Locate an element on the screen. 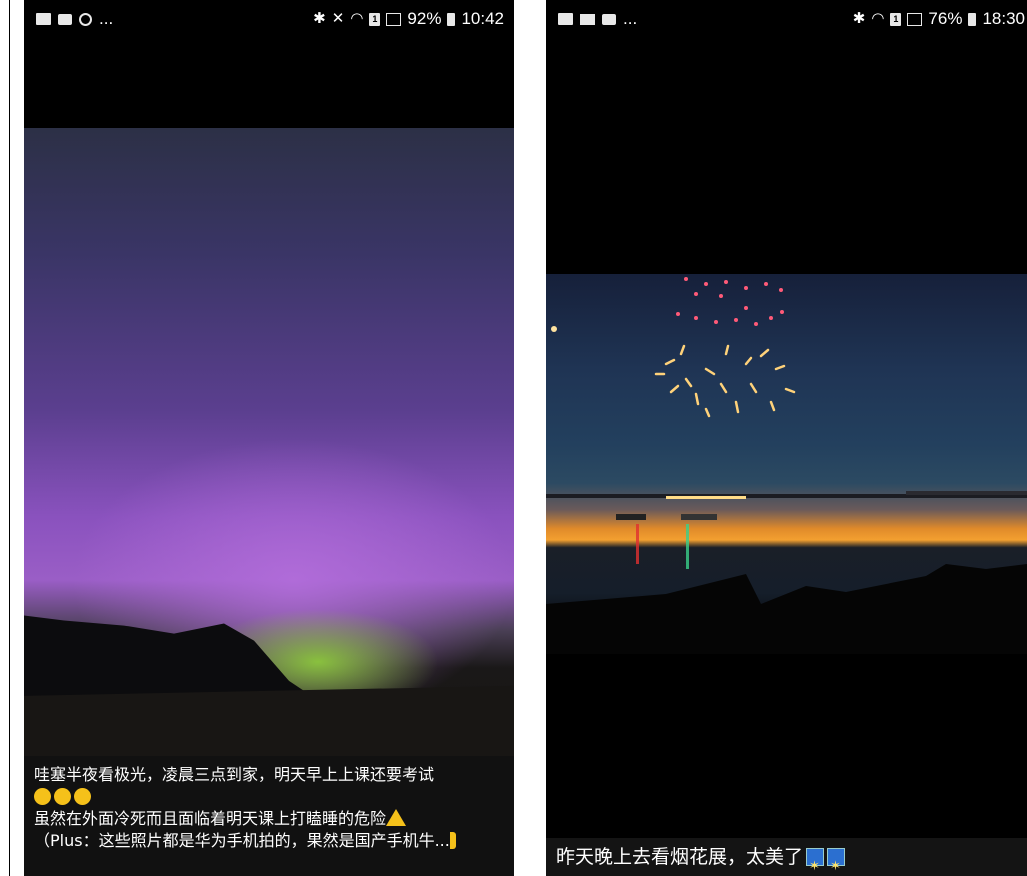 Image resolution: width=1027 pixels, height=876 pixels. crowd-silhouette is located at coordinates (786, 609).